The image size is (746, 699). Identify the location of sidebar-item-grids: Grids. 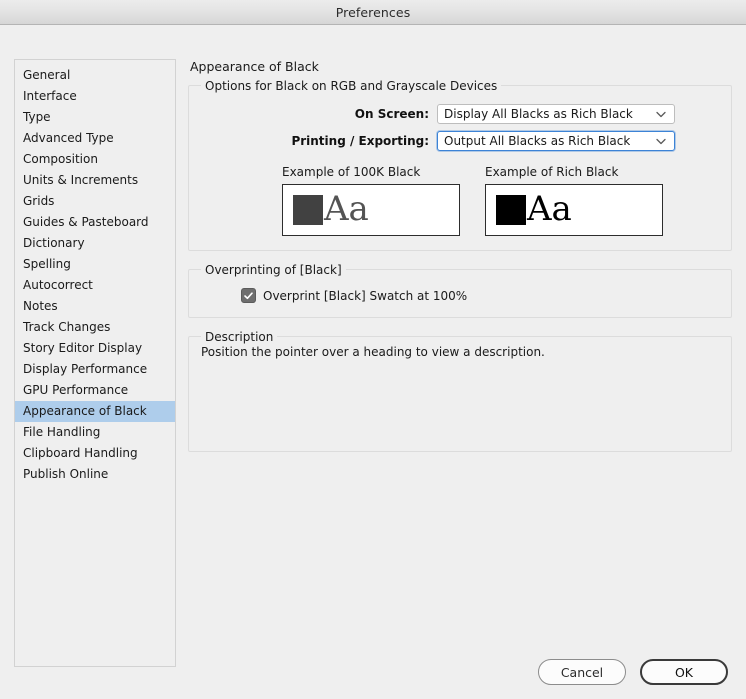
(95, 201).